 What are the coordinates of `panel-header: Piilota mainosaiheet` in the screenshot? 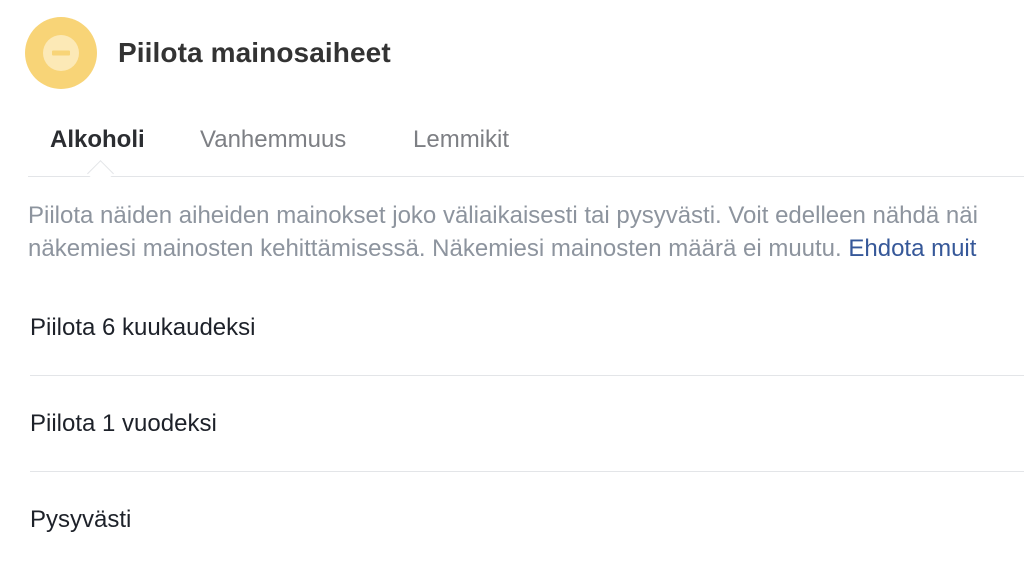 It's located at (208, 53).